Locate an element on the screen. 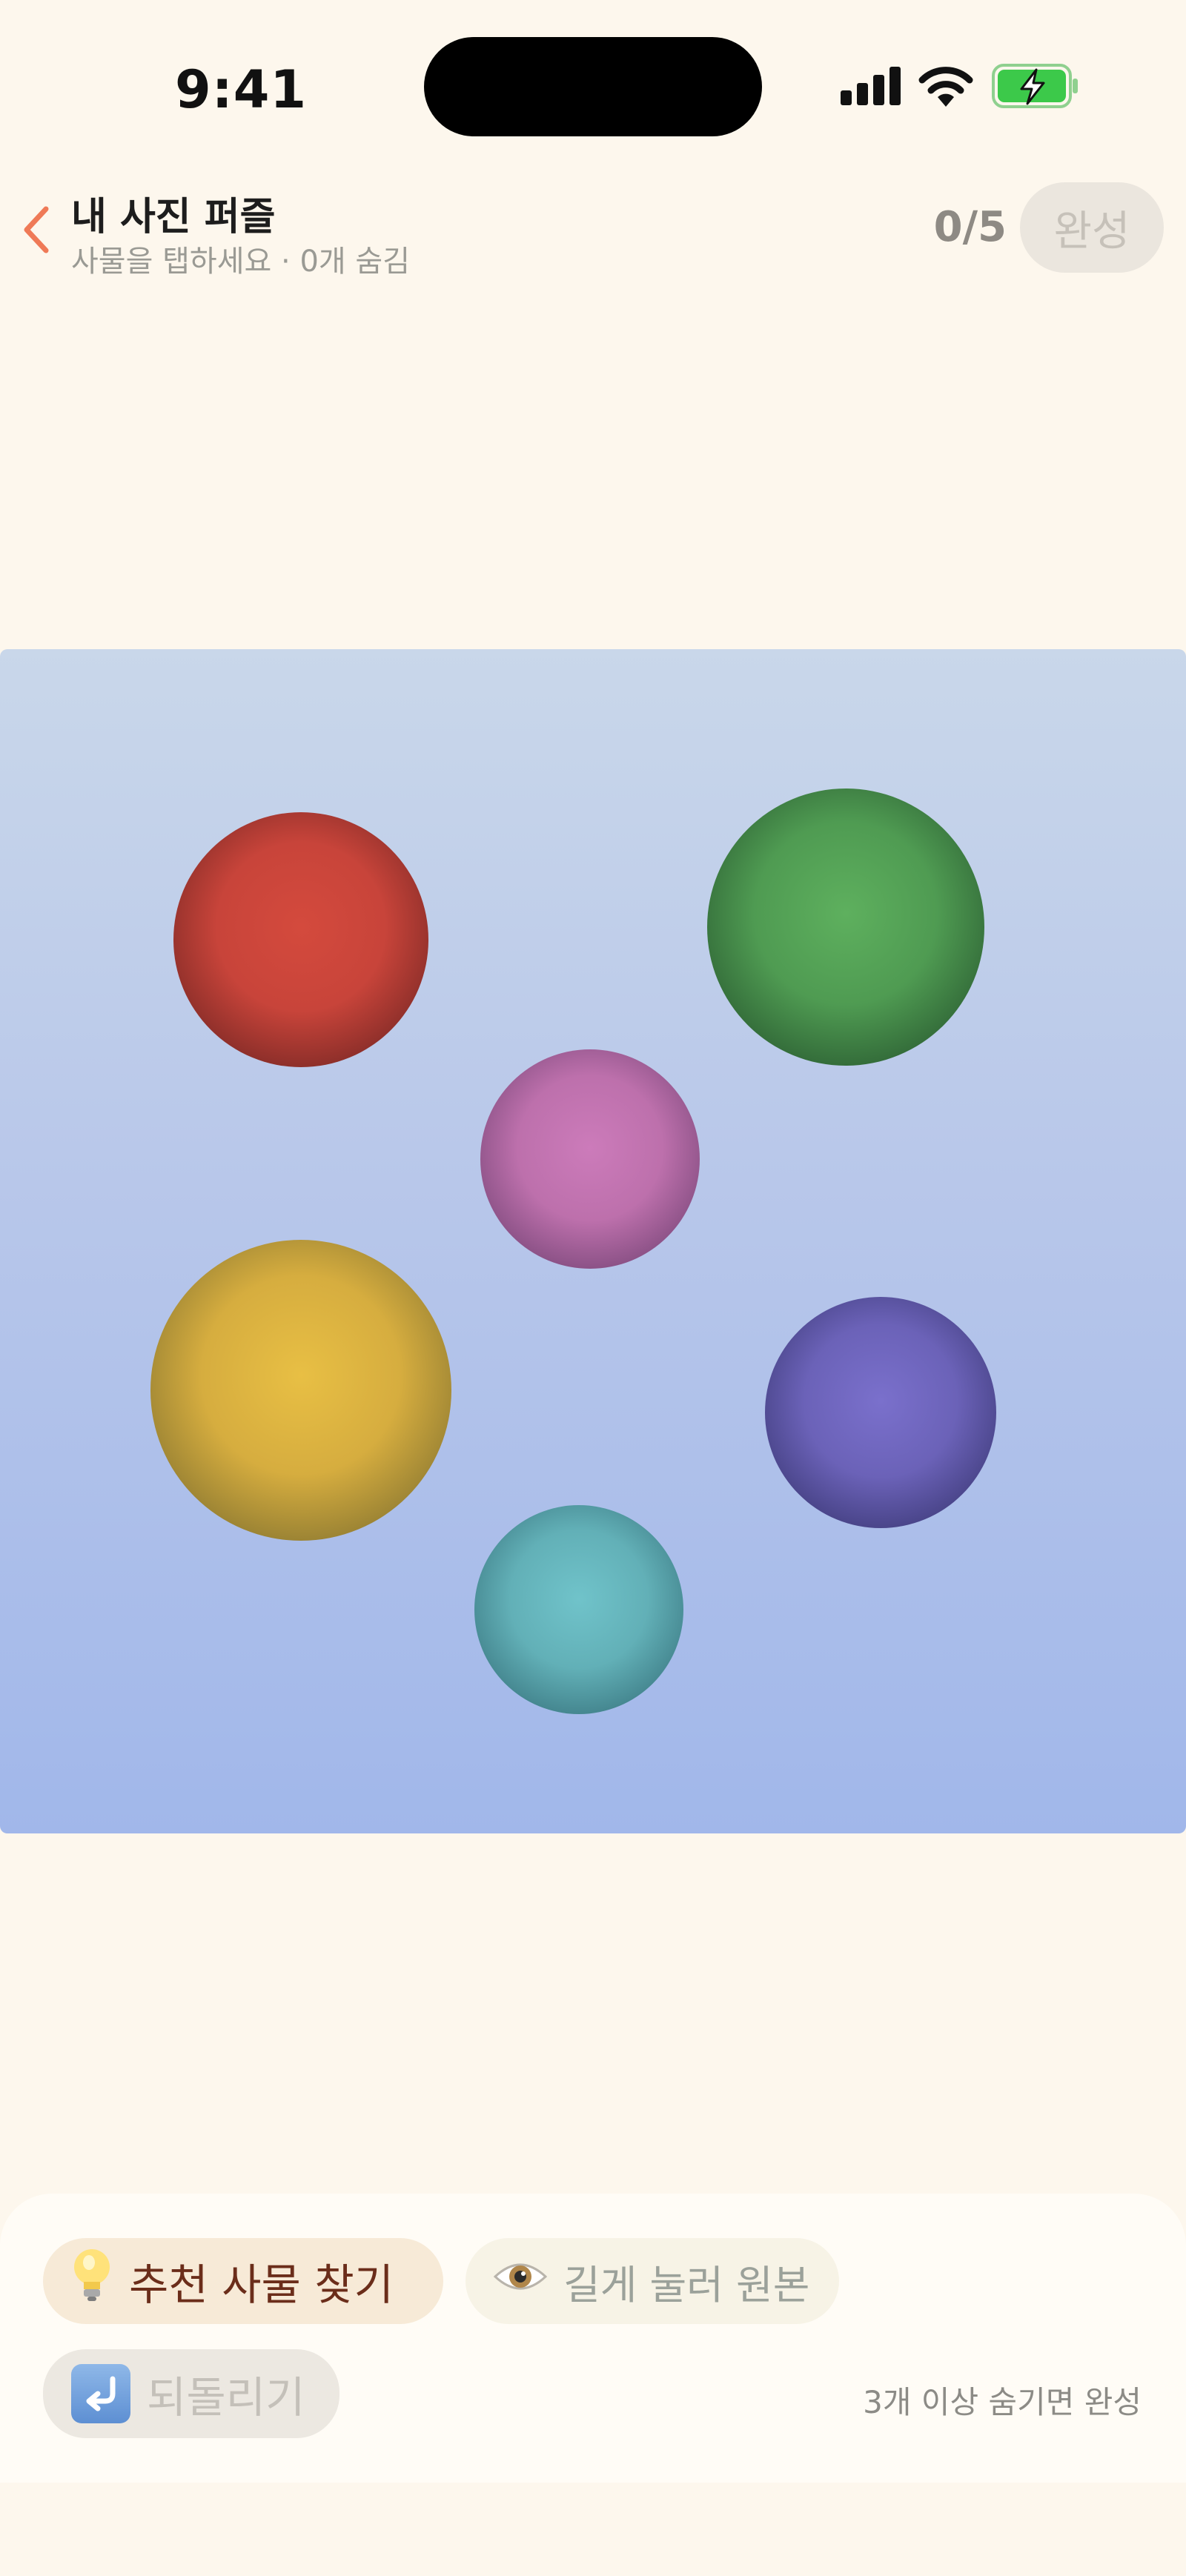 This screenshot has height=2576, width=1186. lightbulb-icon is located at coordinates (92, 2281).